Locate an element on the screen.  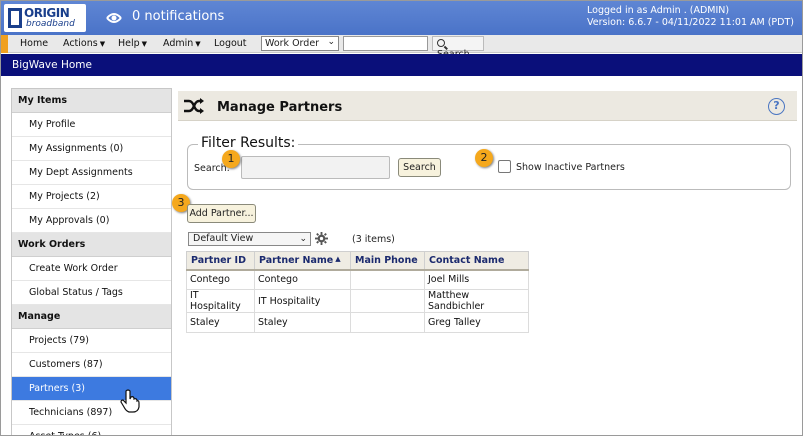
view-select-value: Default View is located at coordinates (223, 238).